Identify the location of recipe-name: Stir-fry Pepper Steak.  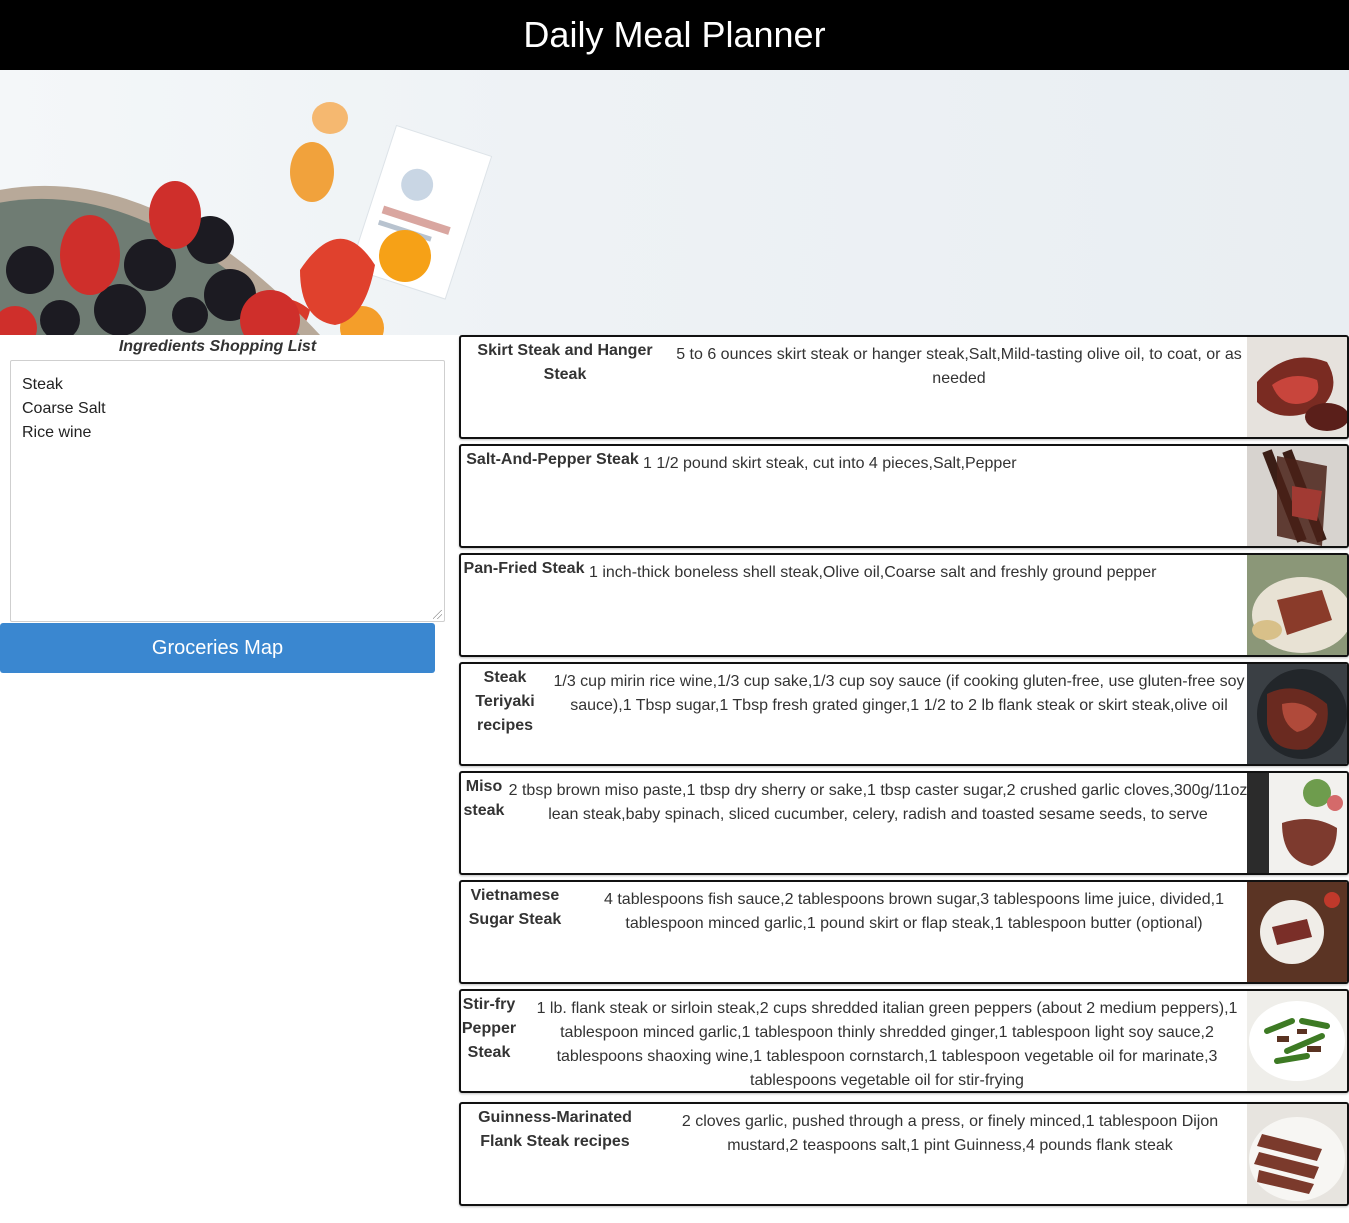
(489, 1028).